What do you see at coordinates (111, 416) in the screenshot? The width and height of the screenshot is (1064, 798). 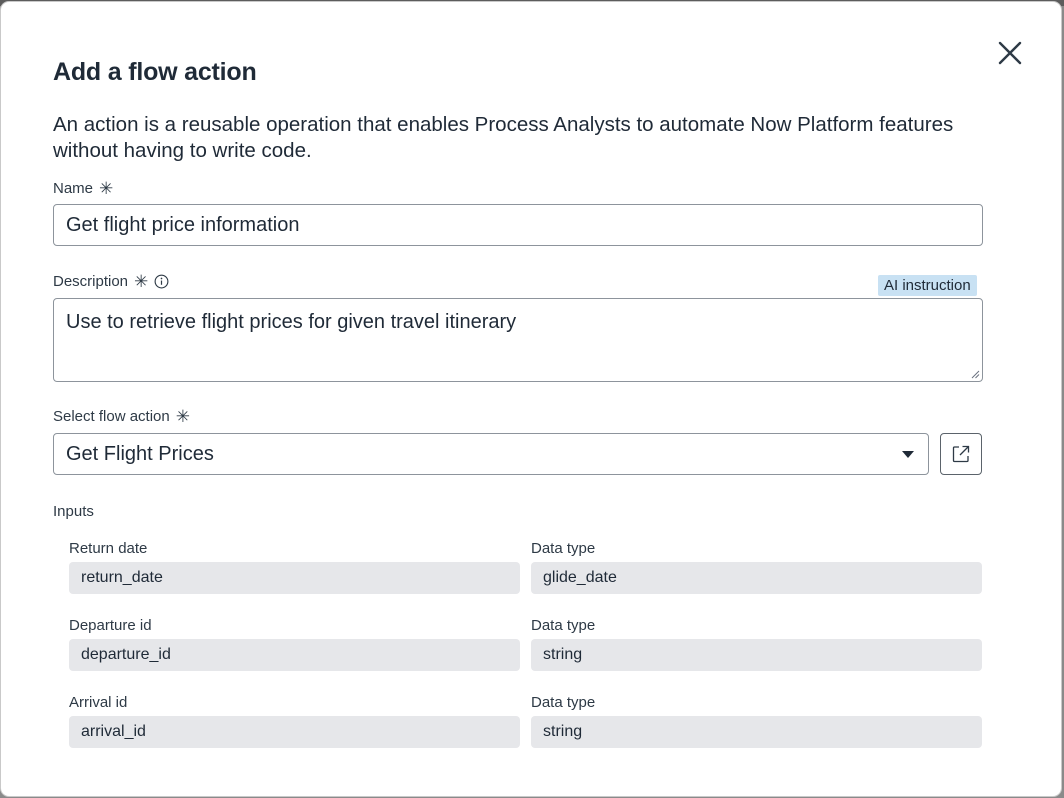 I see `flow-action-label: Select flow action` at bounding box center [111, 416].